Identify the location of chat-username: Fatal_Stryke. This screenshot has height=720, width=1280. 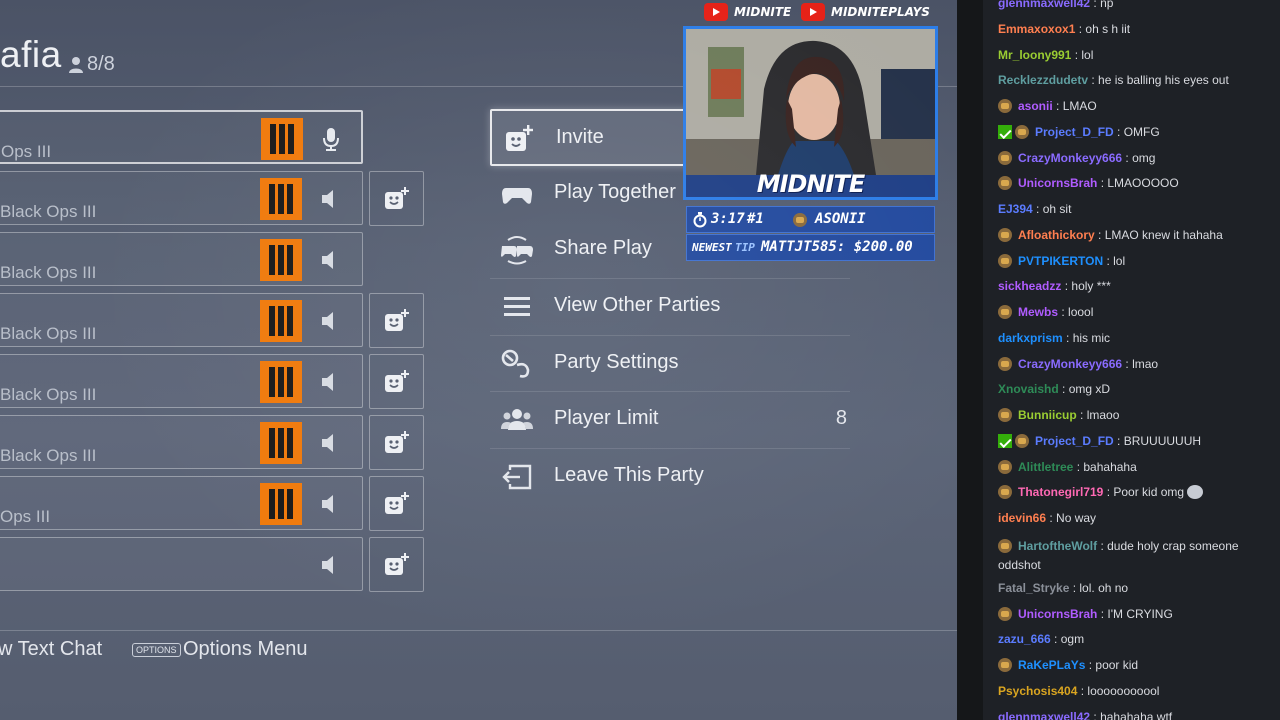
(1033, 588).